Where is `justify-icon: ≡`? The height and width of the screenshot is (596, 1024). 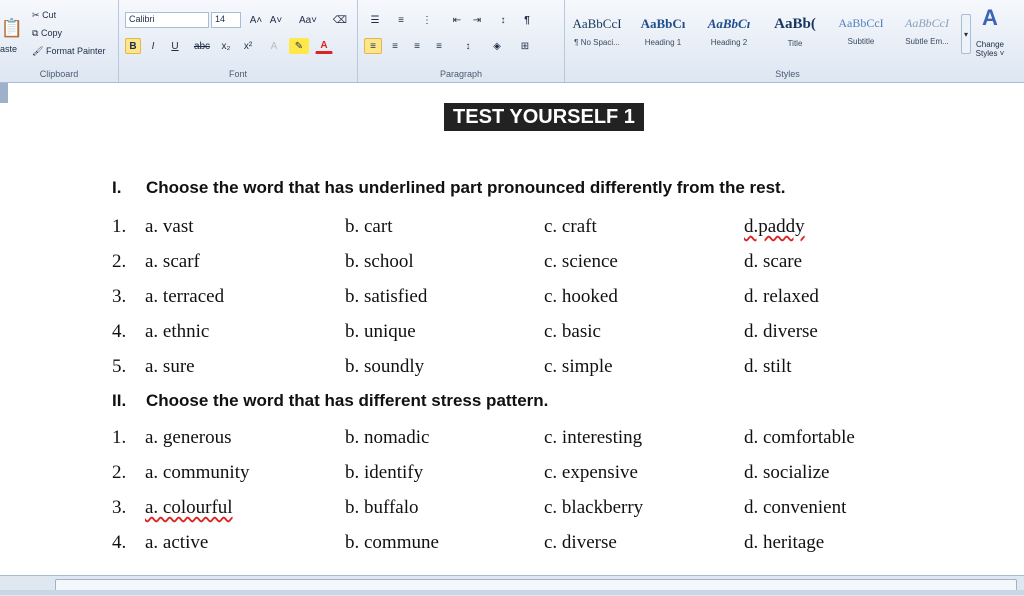
justify-icon: ≡ is located at coordinates (439, 46).